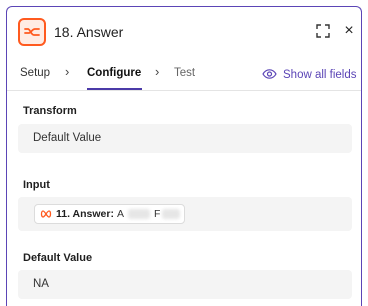  I want to click on step-tabs: Setup › Configure › Test Show all fields, so click(184, 73).